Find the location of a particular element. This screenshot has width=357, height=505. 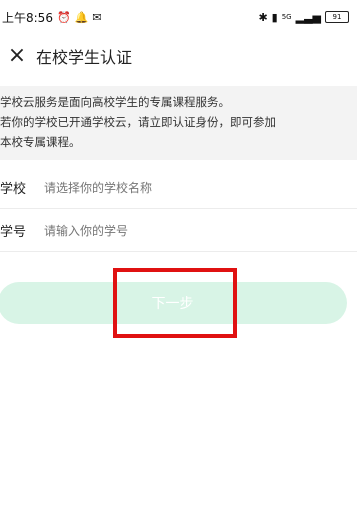

alarm-icon: ⏰ is located at coordinates (63, 17).